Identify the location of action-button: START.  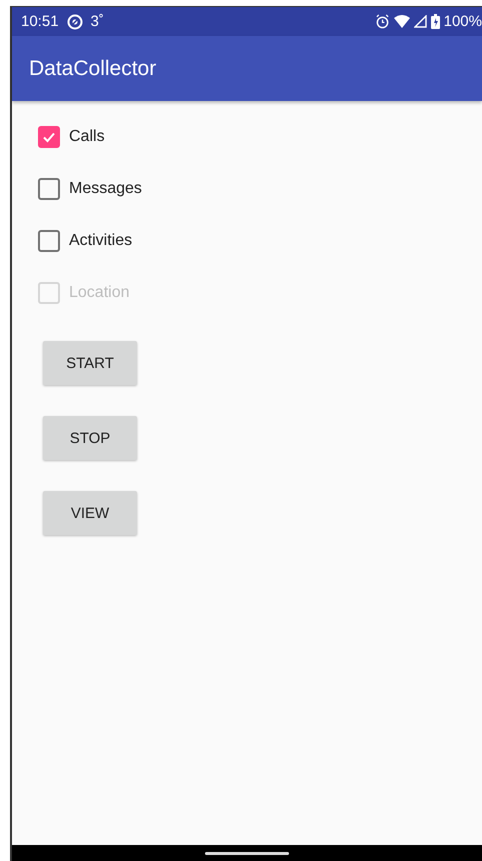
(90, 363).